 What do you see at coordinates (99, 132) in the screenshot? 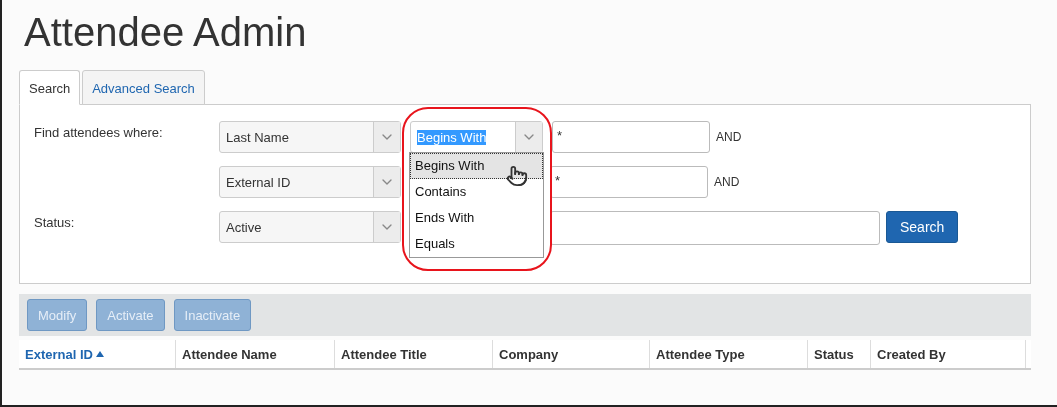
I see `field-label: Find attendees where:` at bounding box center [99, 132].